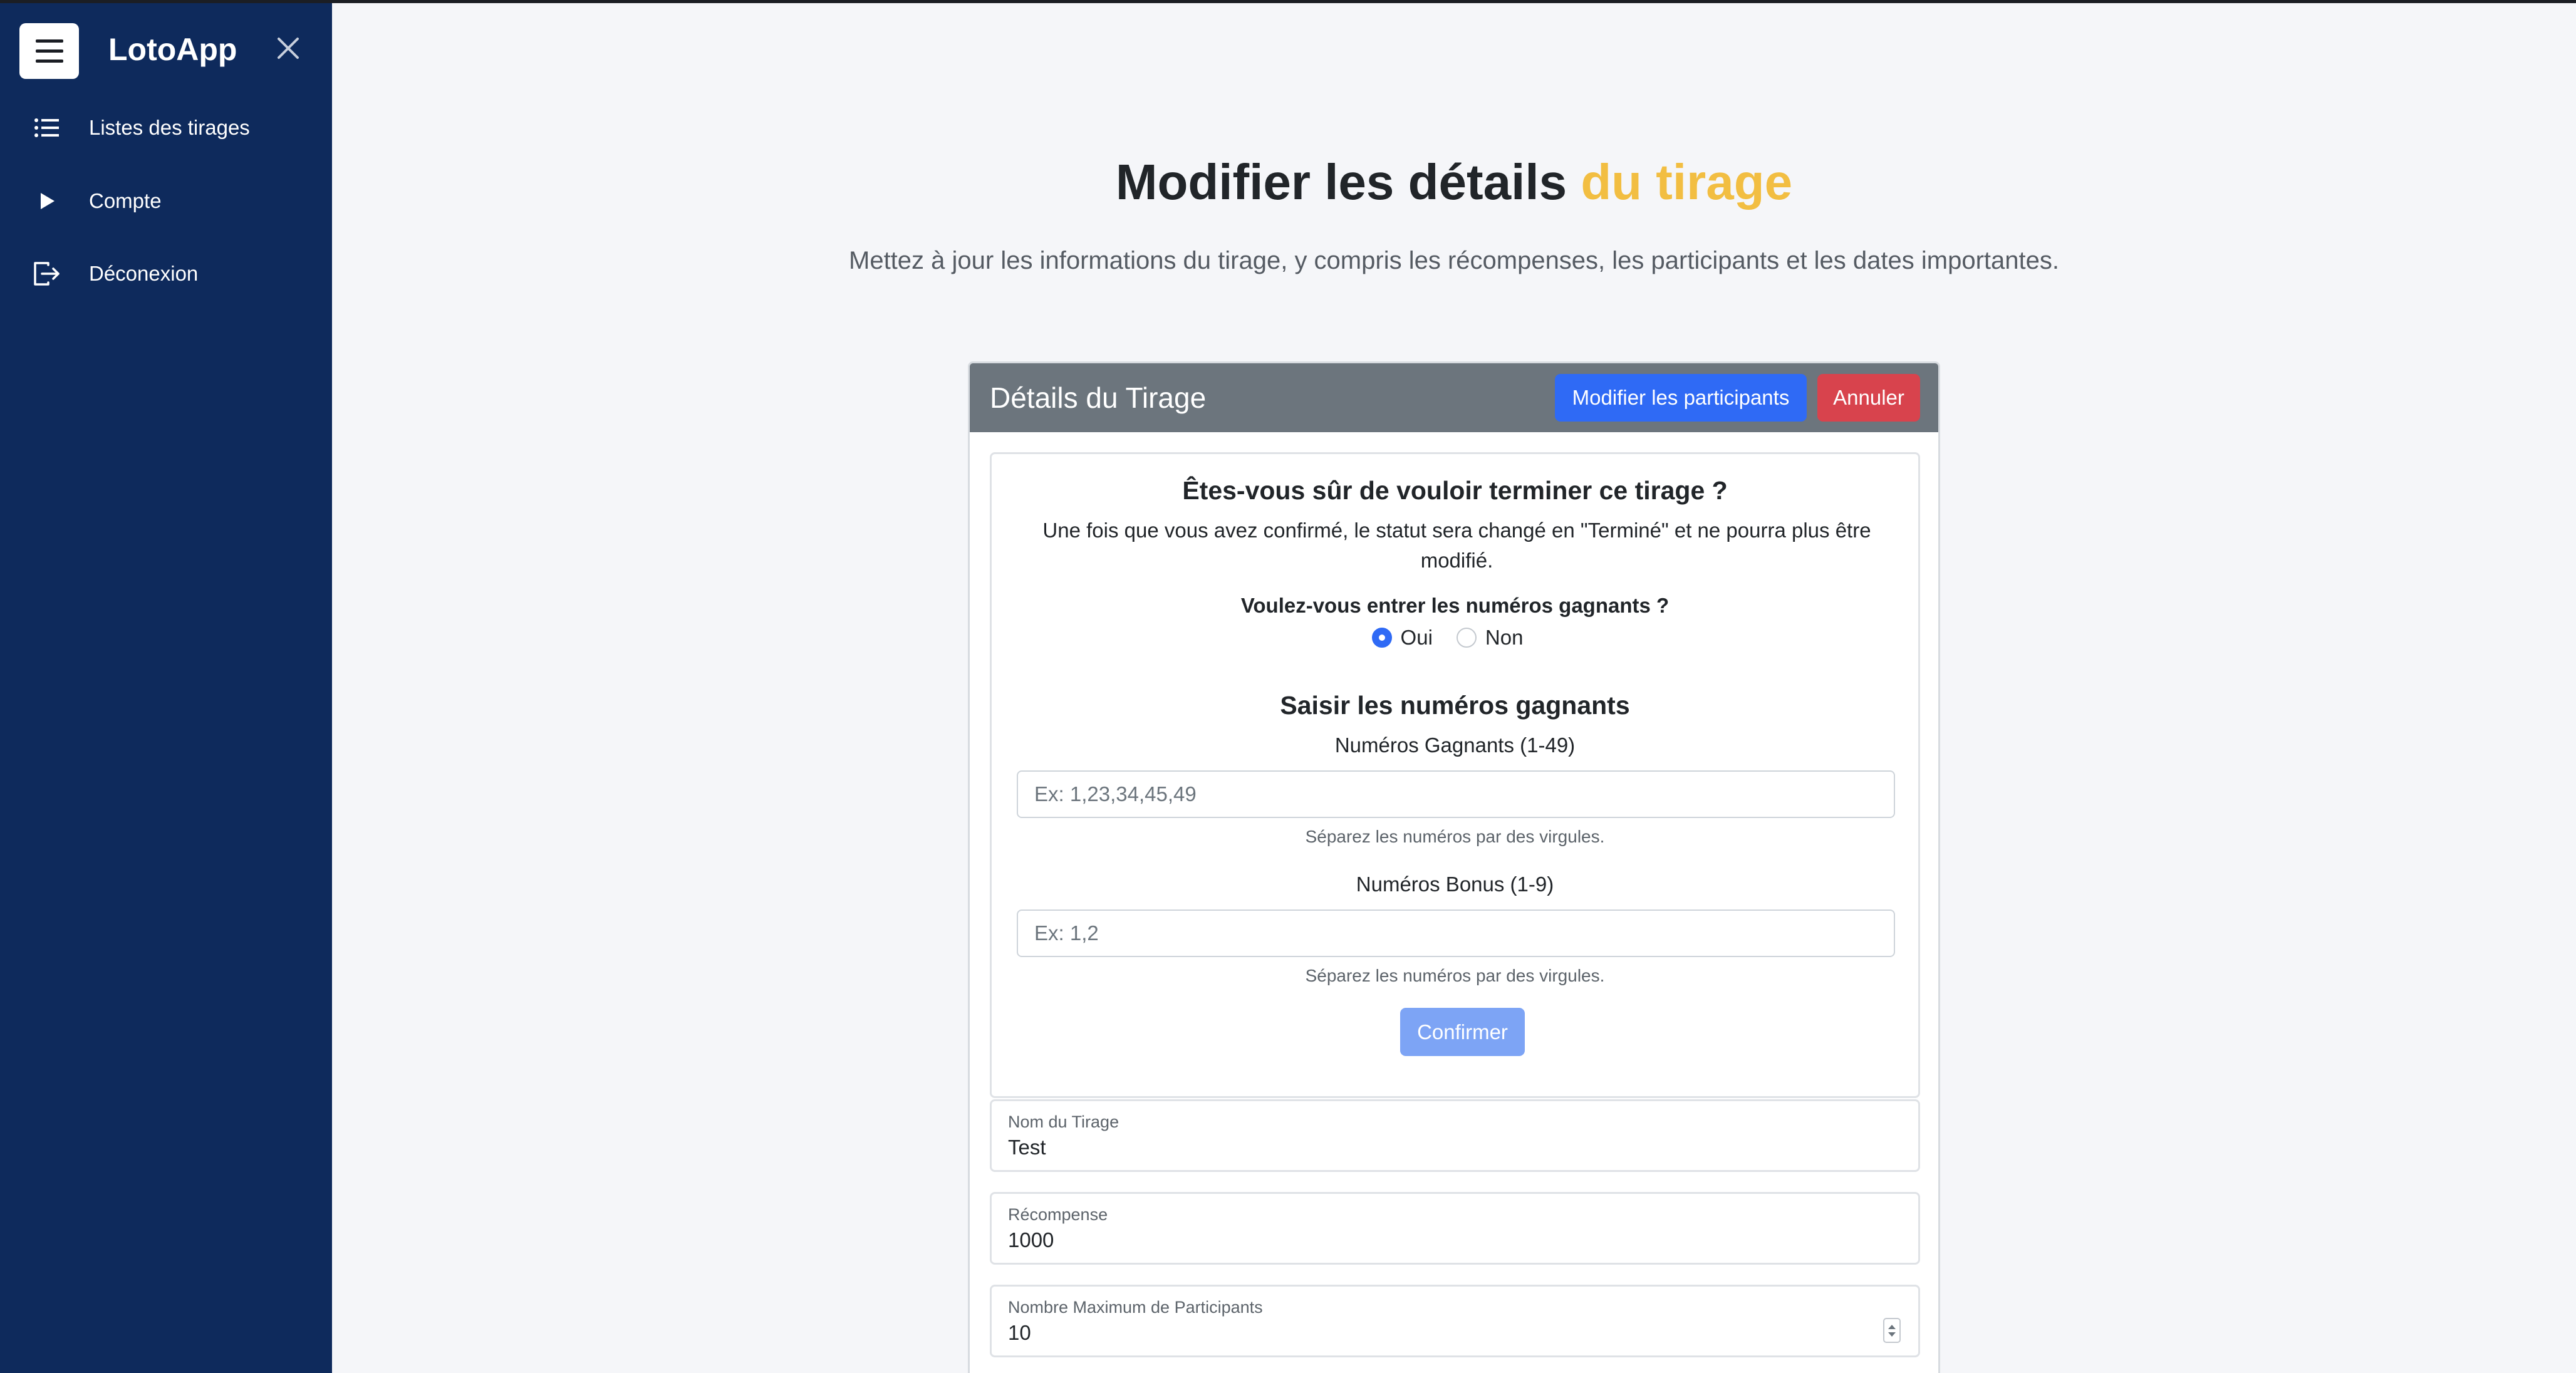 The width and height of the screenshot is (2576, 1373). What do you see at coordinates (1455, 705) in the screenshot?
I see `winning-numbers-section-title: Saisir les numéros gagnants` at bounding box center [1455, 705].